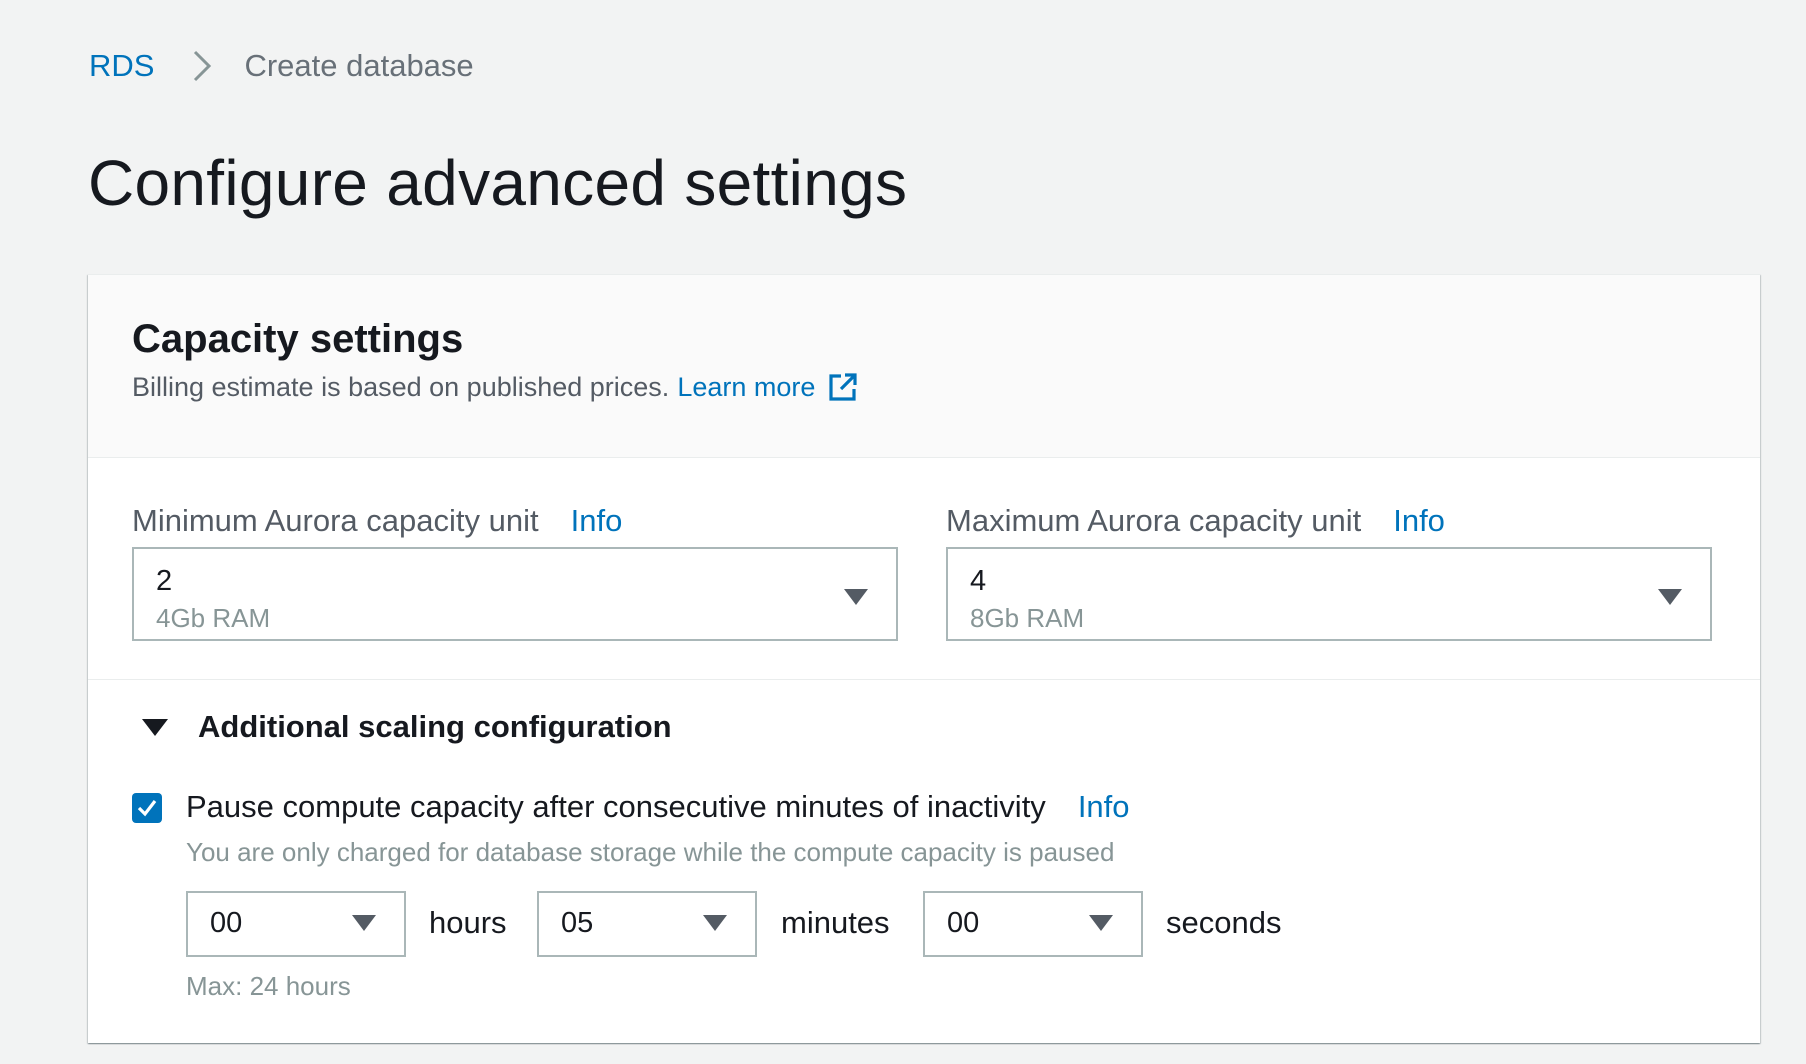 This screenshot has height=1064, width=1806. What do you see at coordinates (164, 581) in the screenshot?
I see `min-capacity-value: 2` at bounding box center [164, 581].